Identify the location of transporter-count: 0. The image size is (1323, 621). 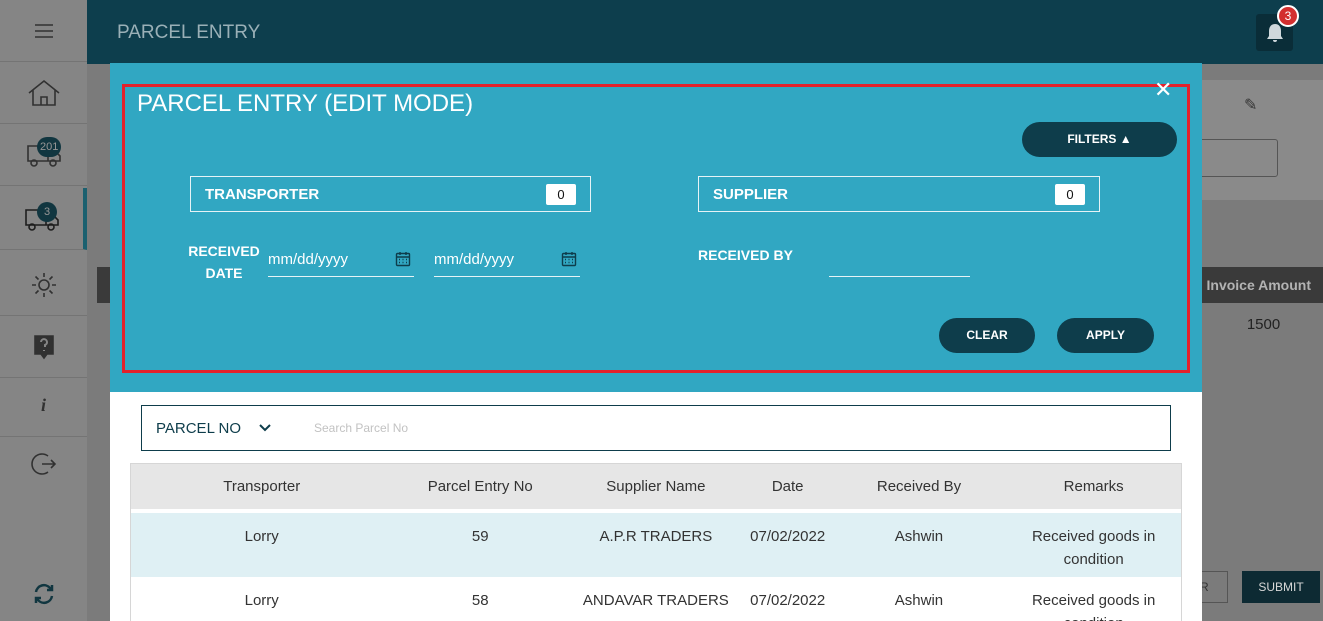
(561, 194).